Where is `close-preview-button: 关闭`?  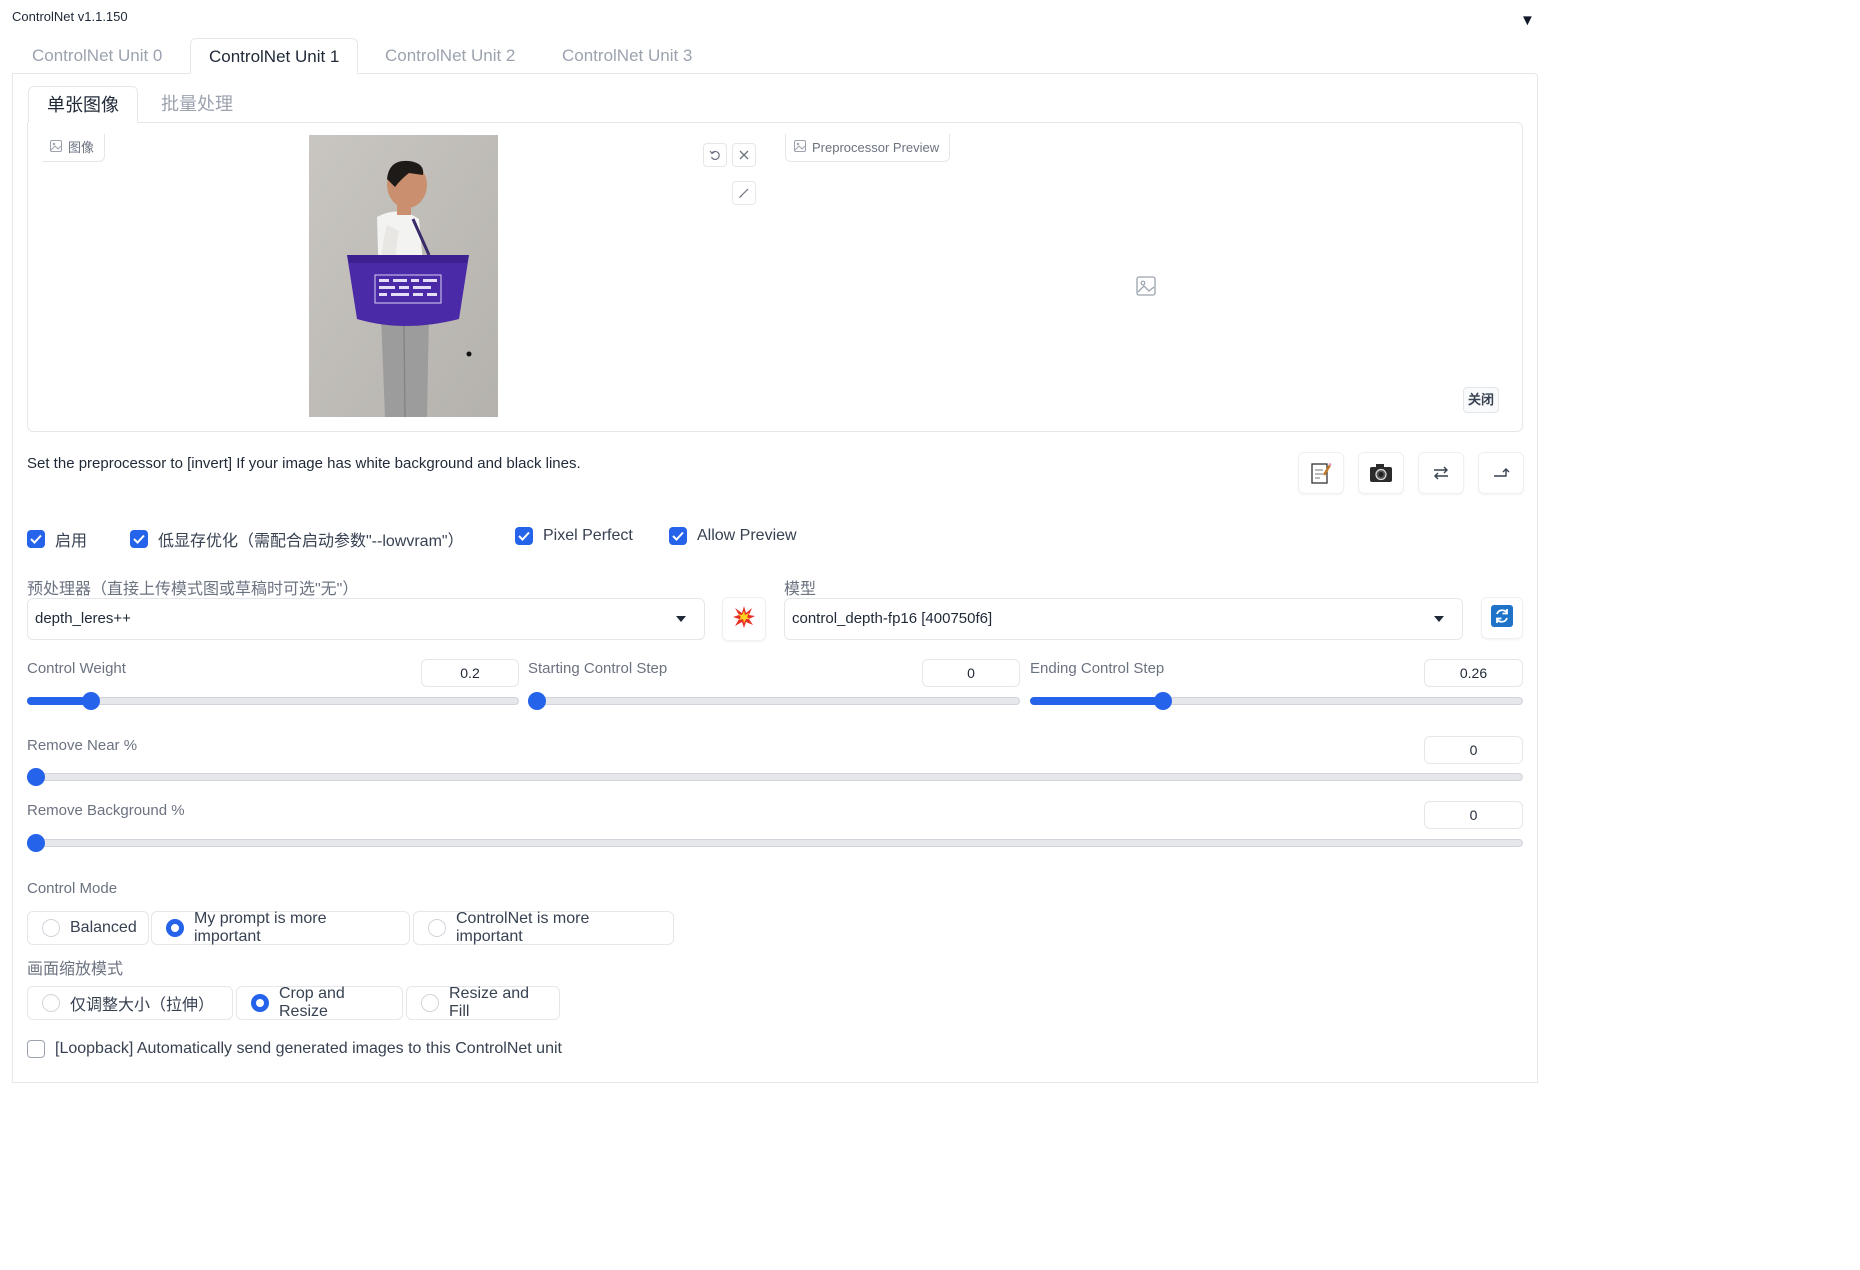 close-preview-button: 关闭 is located at coordinates (1481, 400).